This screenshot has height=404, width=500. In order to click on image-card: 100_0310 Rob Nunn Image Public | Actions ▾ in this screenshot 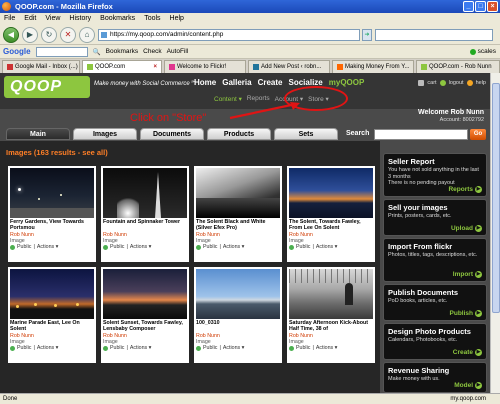, I will do `click(238, 315)`.